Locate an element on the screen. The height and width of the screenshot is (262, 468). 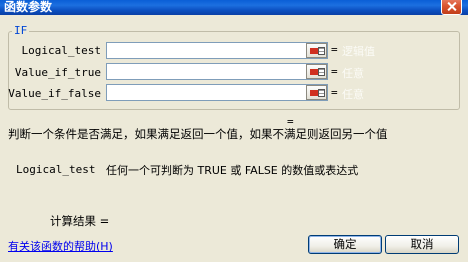
window-title: 函数参数 is located at coordinates (28, 7).